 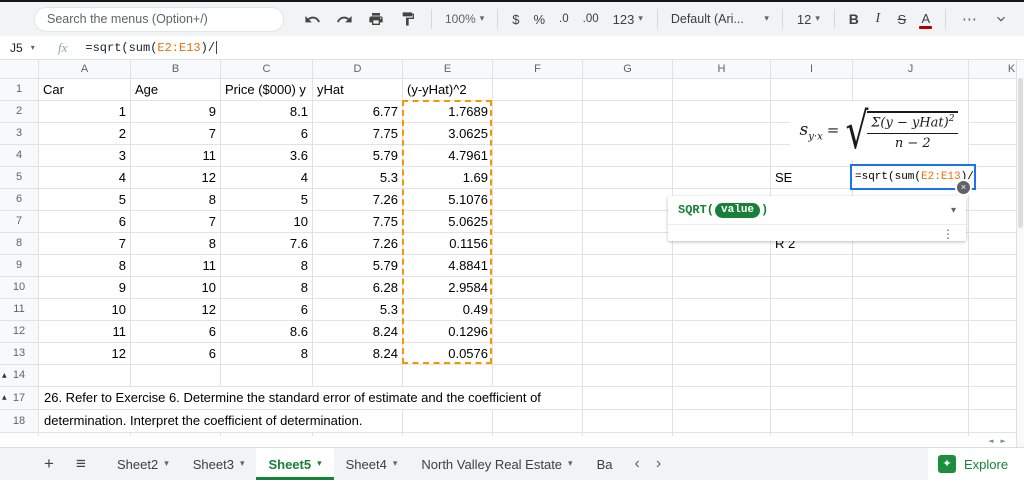 I want to click on cell-E2: 1.7689, so click(x=447, y=111).